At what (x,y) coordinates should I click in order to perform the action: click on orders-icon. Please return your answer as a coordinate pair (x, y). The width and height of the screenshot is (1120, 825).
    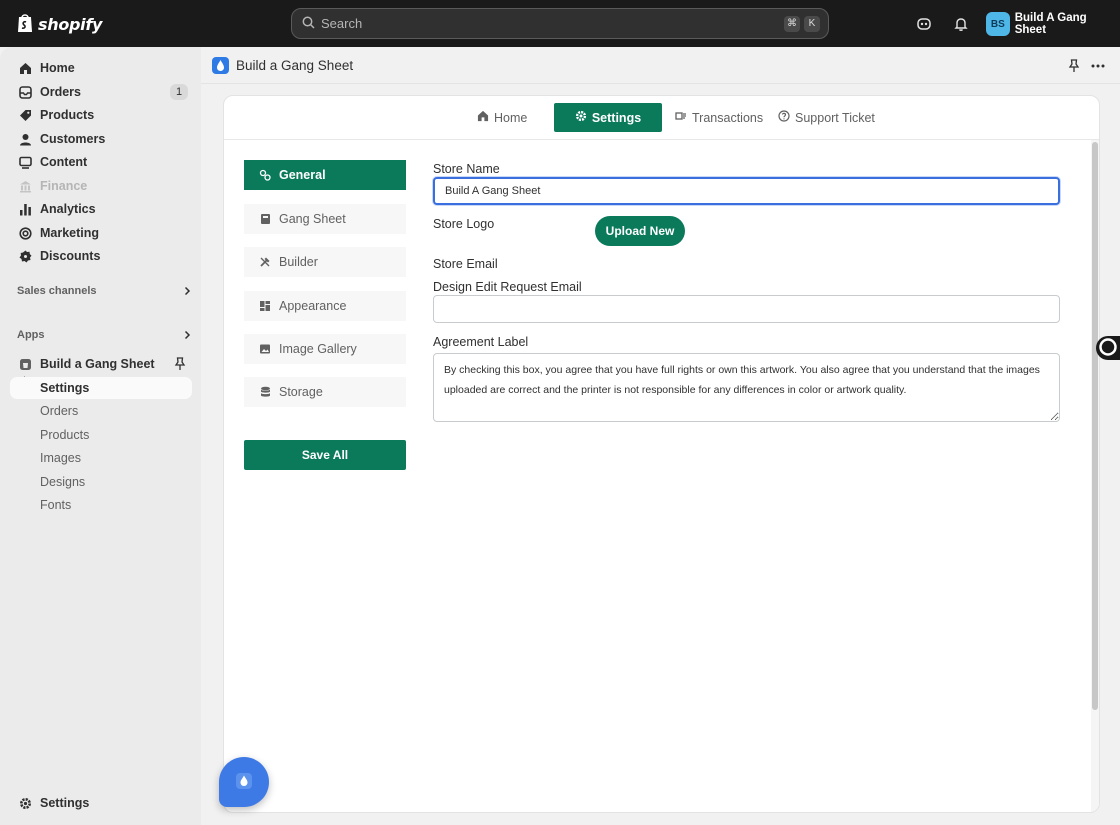
    Looking at the image, I should click on (25, 92).